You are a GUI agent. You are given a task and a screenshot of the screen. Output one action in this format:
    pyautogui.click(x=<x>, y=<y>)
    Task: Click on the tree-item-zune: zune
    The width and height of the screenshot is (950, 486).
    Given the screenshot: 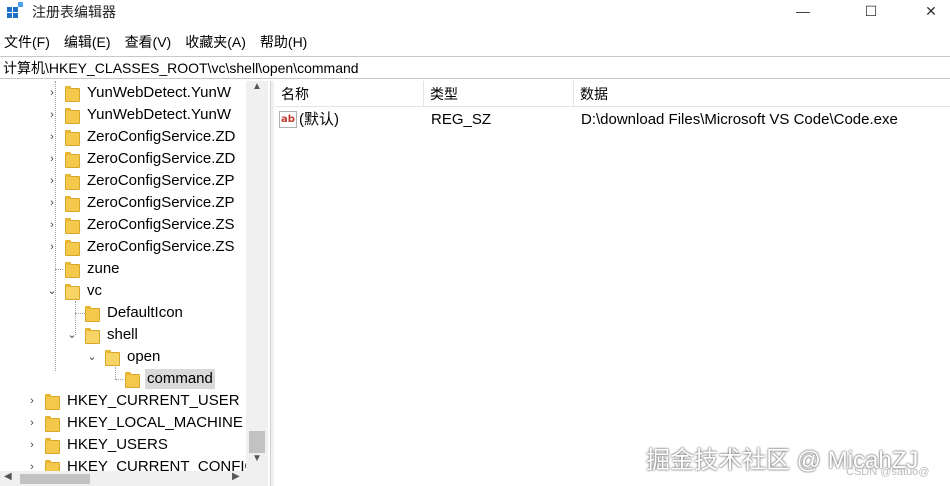 What is the action you would take?
    pyautogui.click(x=123, y=269)
    